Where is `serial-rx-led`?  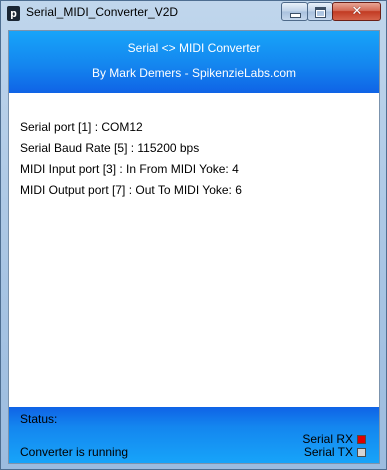 serial-rx-led is located at coordinates (361, 439).